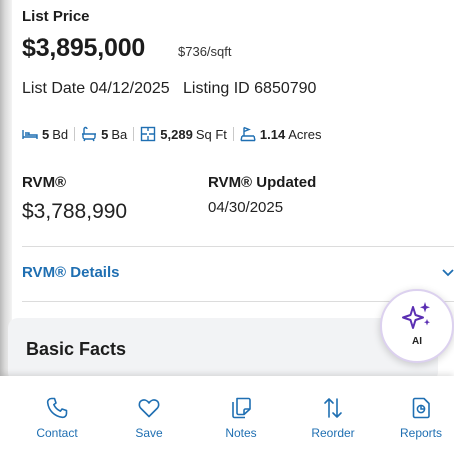 This screenshot has width=454, height=454. What do you see at coordinates (205, 51) in the screenshot?
I see `price-per-sqft: $736/sqft` at bounding box center [205, 51].